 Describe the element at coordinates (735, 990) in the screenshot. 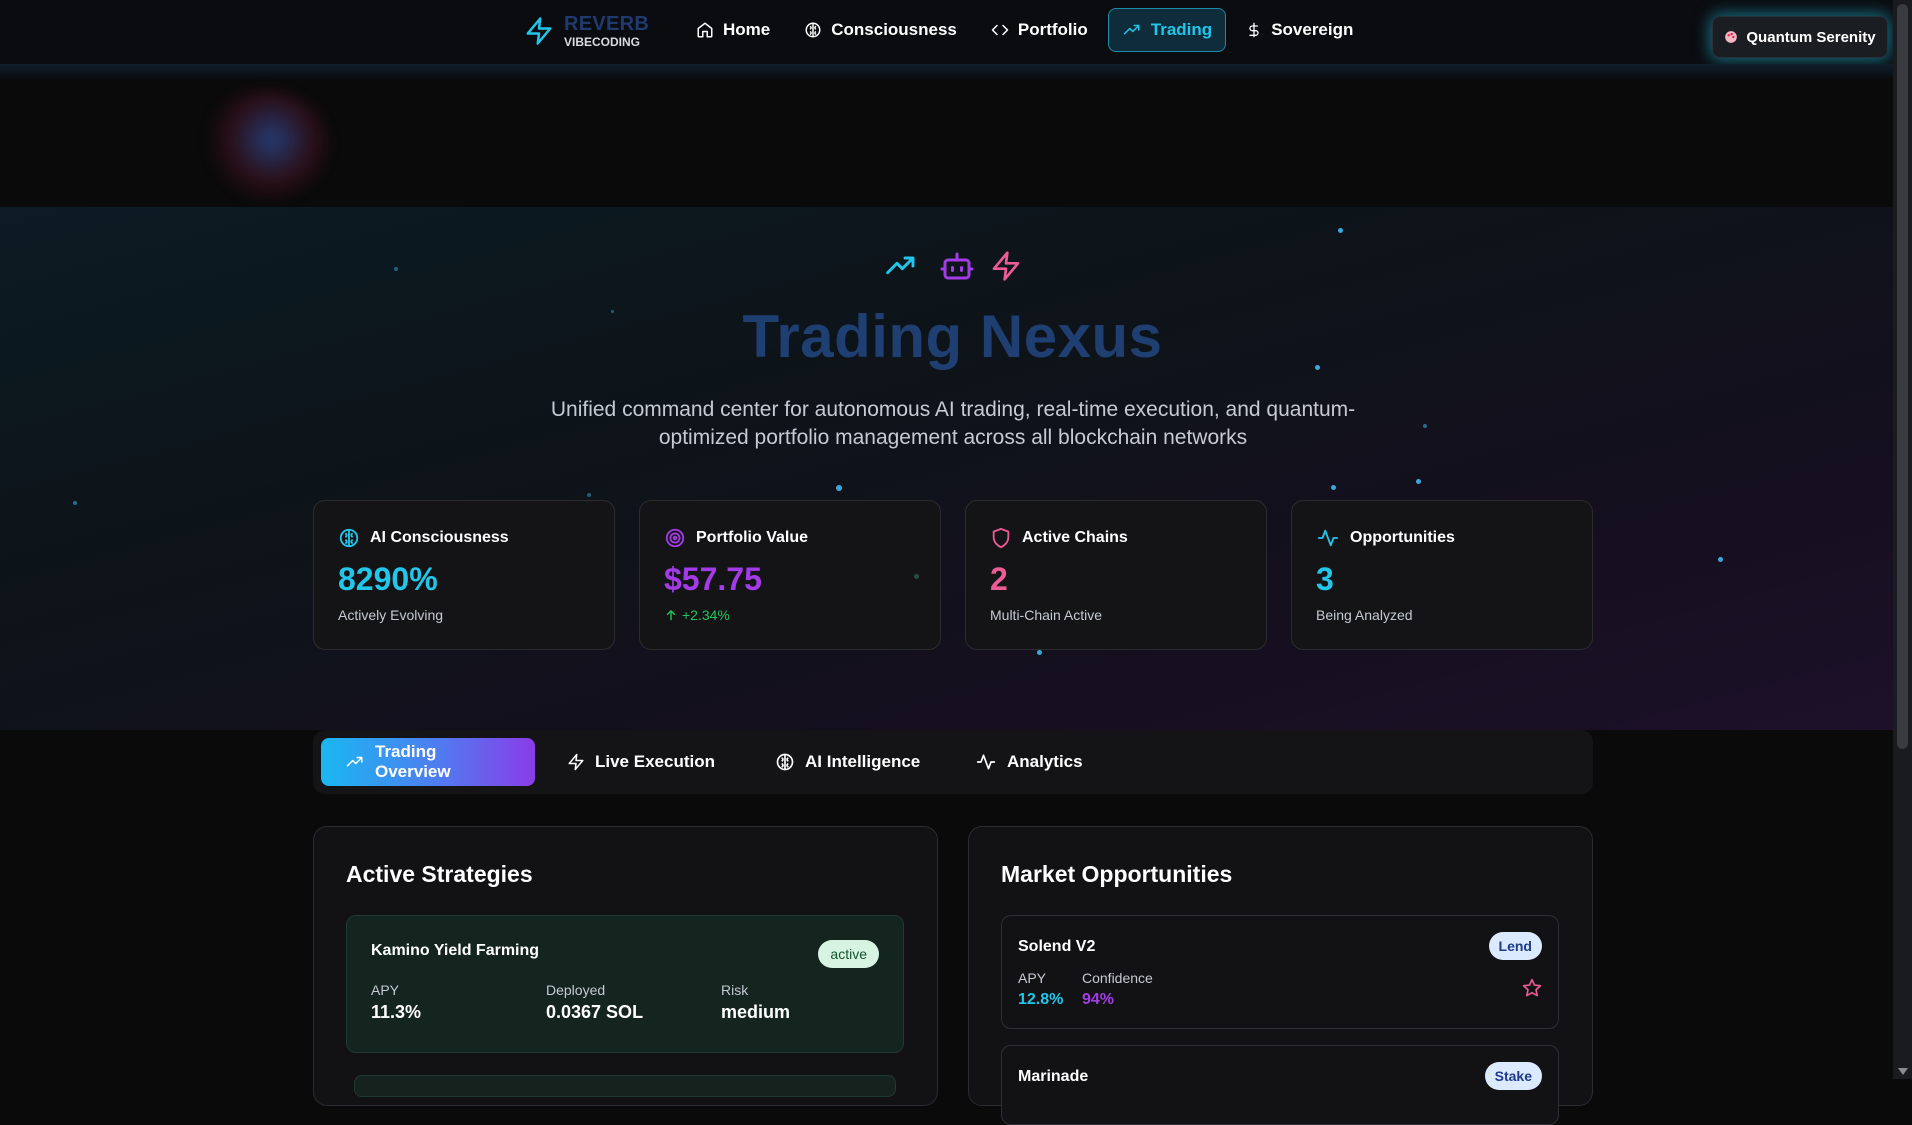

I see `metric-label: Risk` at that location.